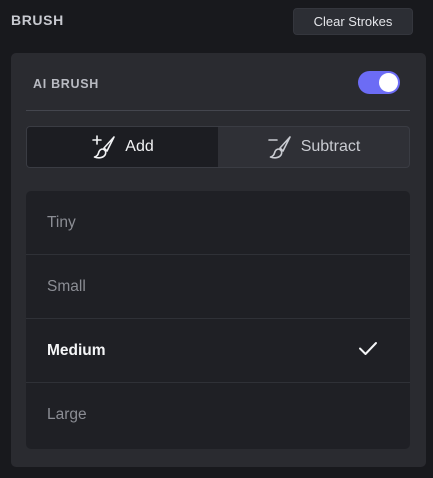 The width and height of the screenshot is (433, 478). I want to click on section-title: BRUSH, so click(37, 20).